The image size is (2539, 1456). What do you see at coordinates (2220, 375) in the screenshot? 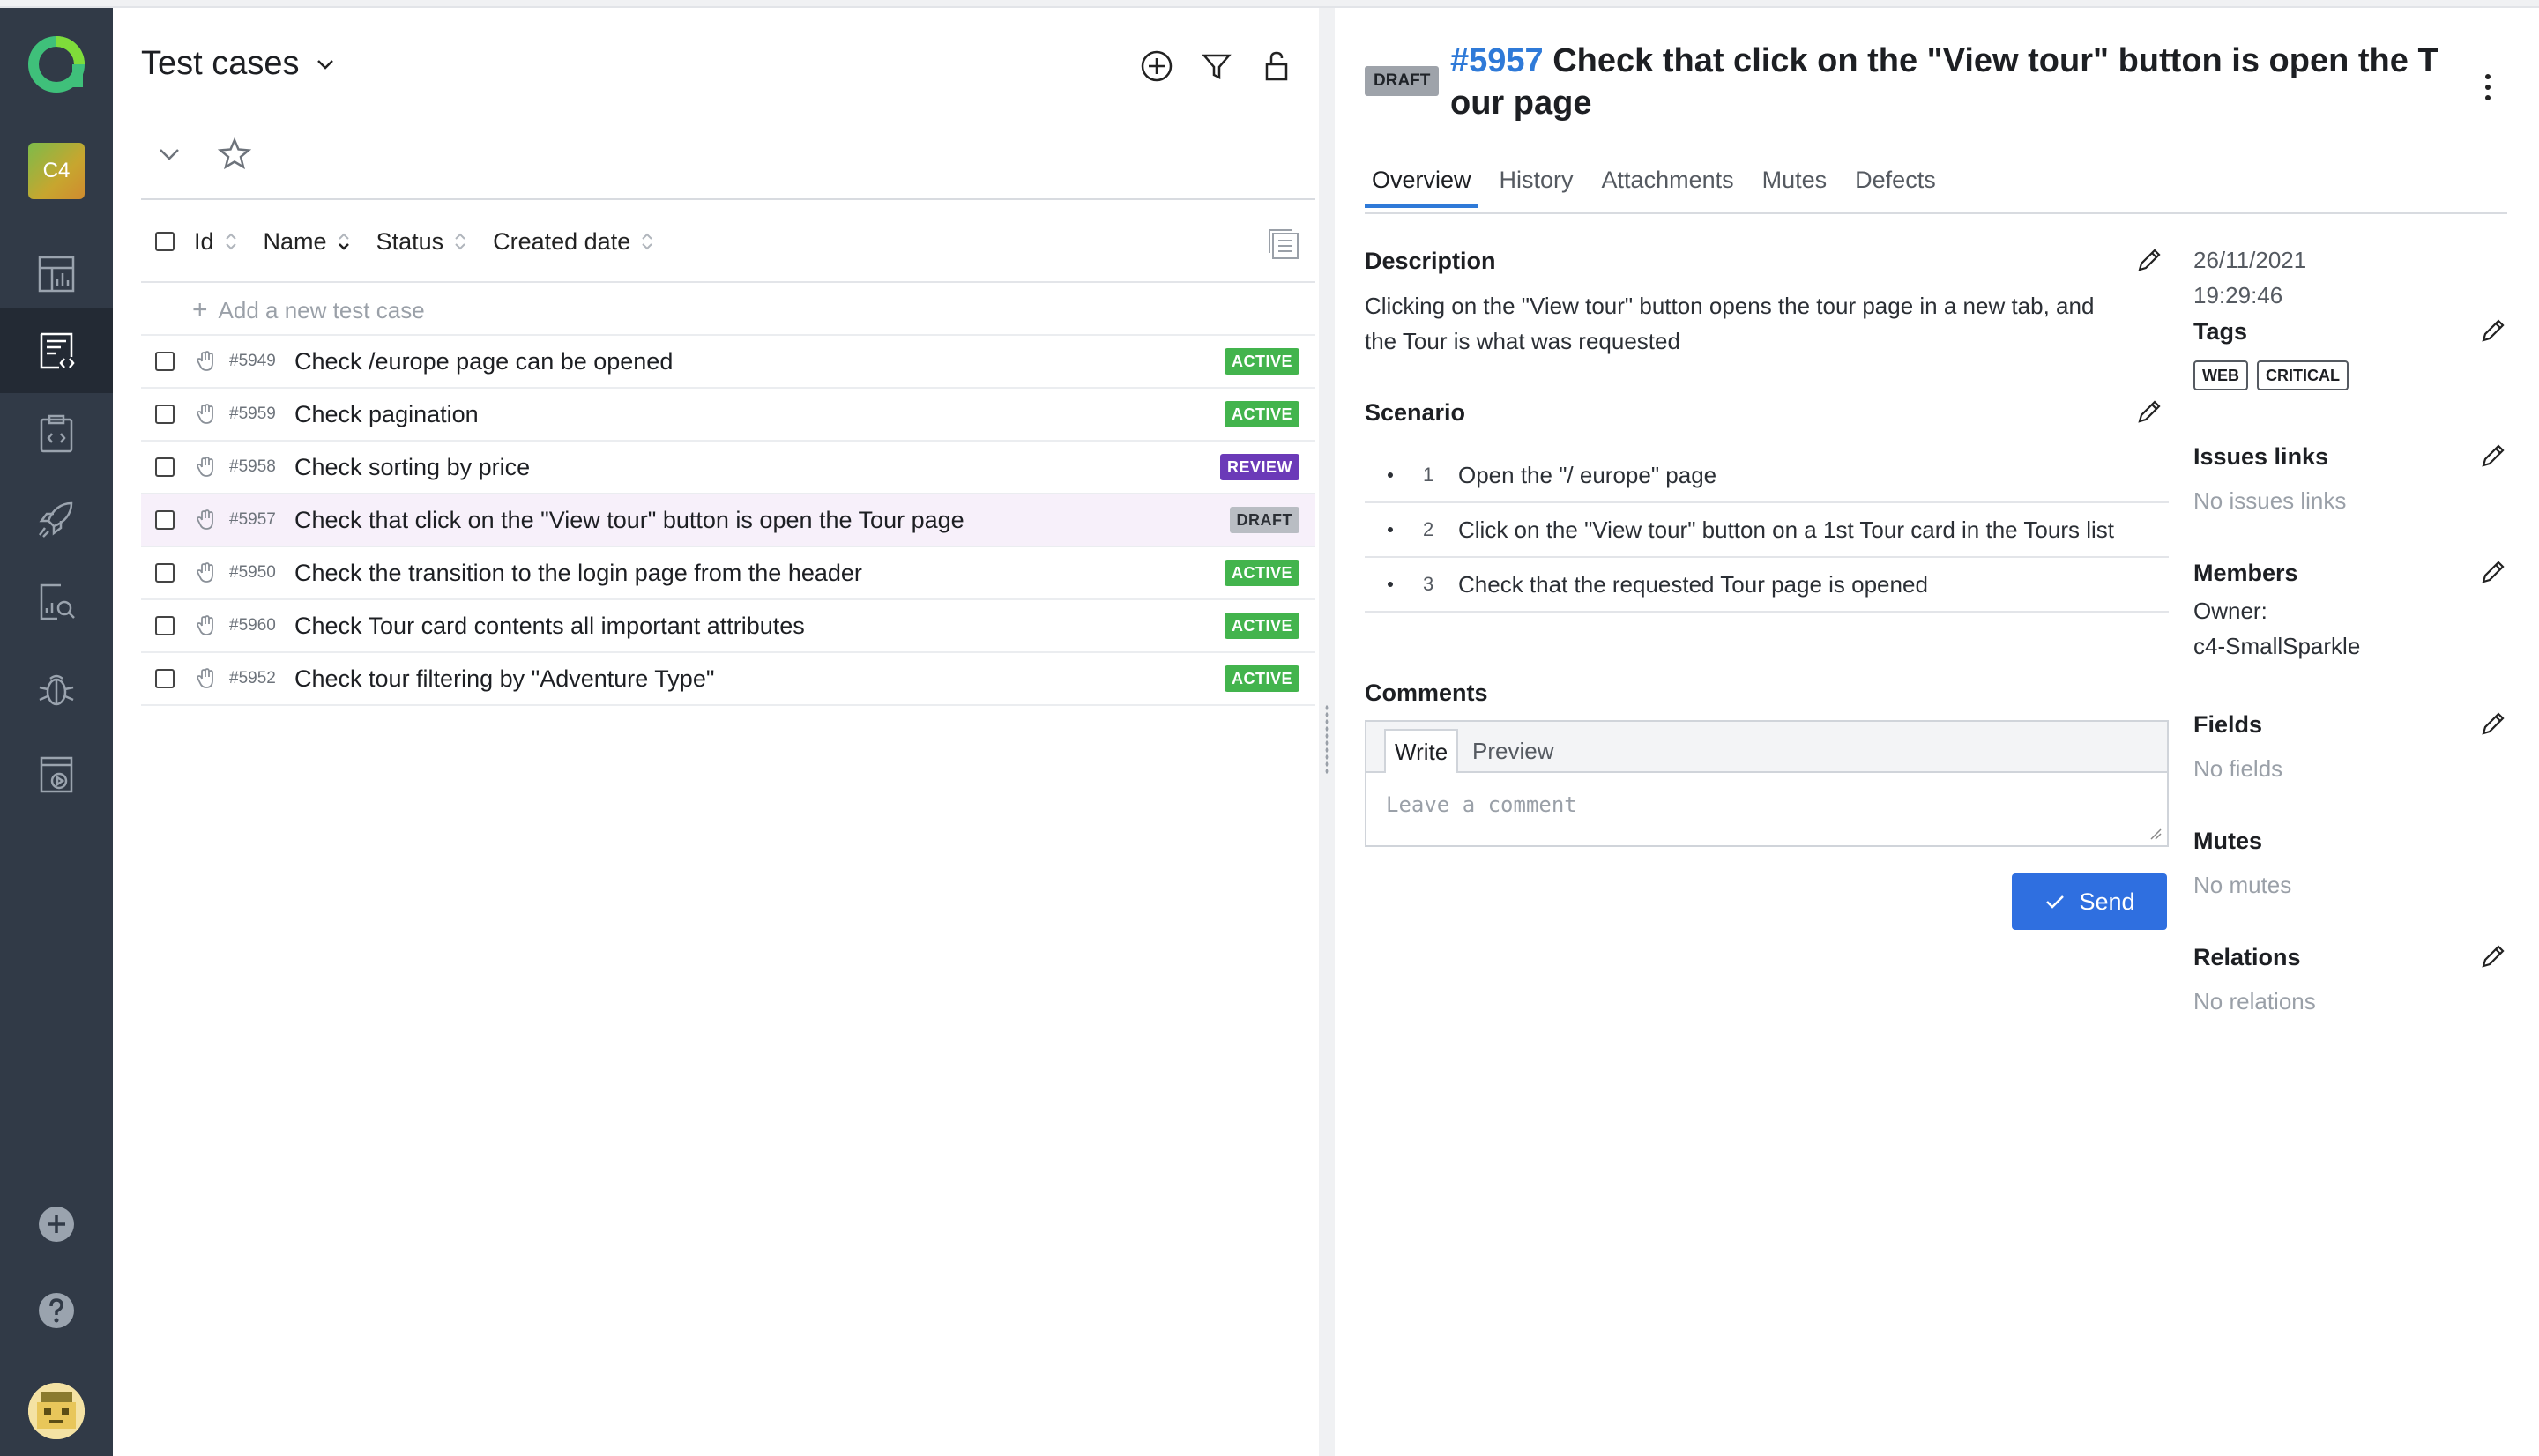
I see `tag-web: WEB` at bounding box center [2220, 375].